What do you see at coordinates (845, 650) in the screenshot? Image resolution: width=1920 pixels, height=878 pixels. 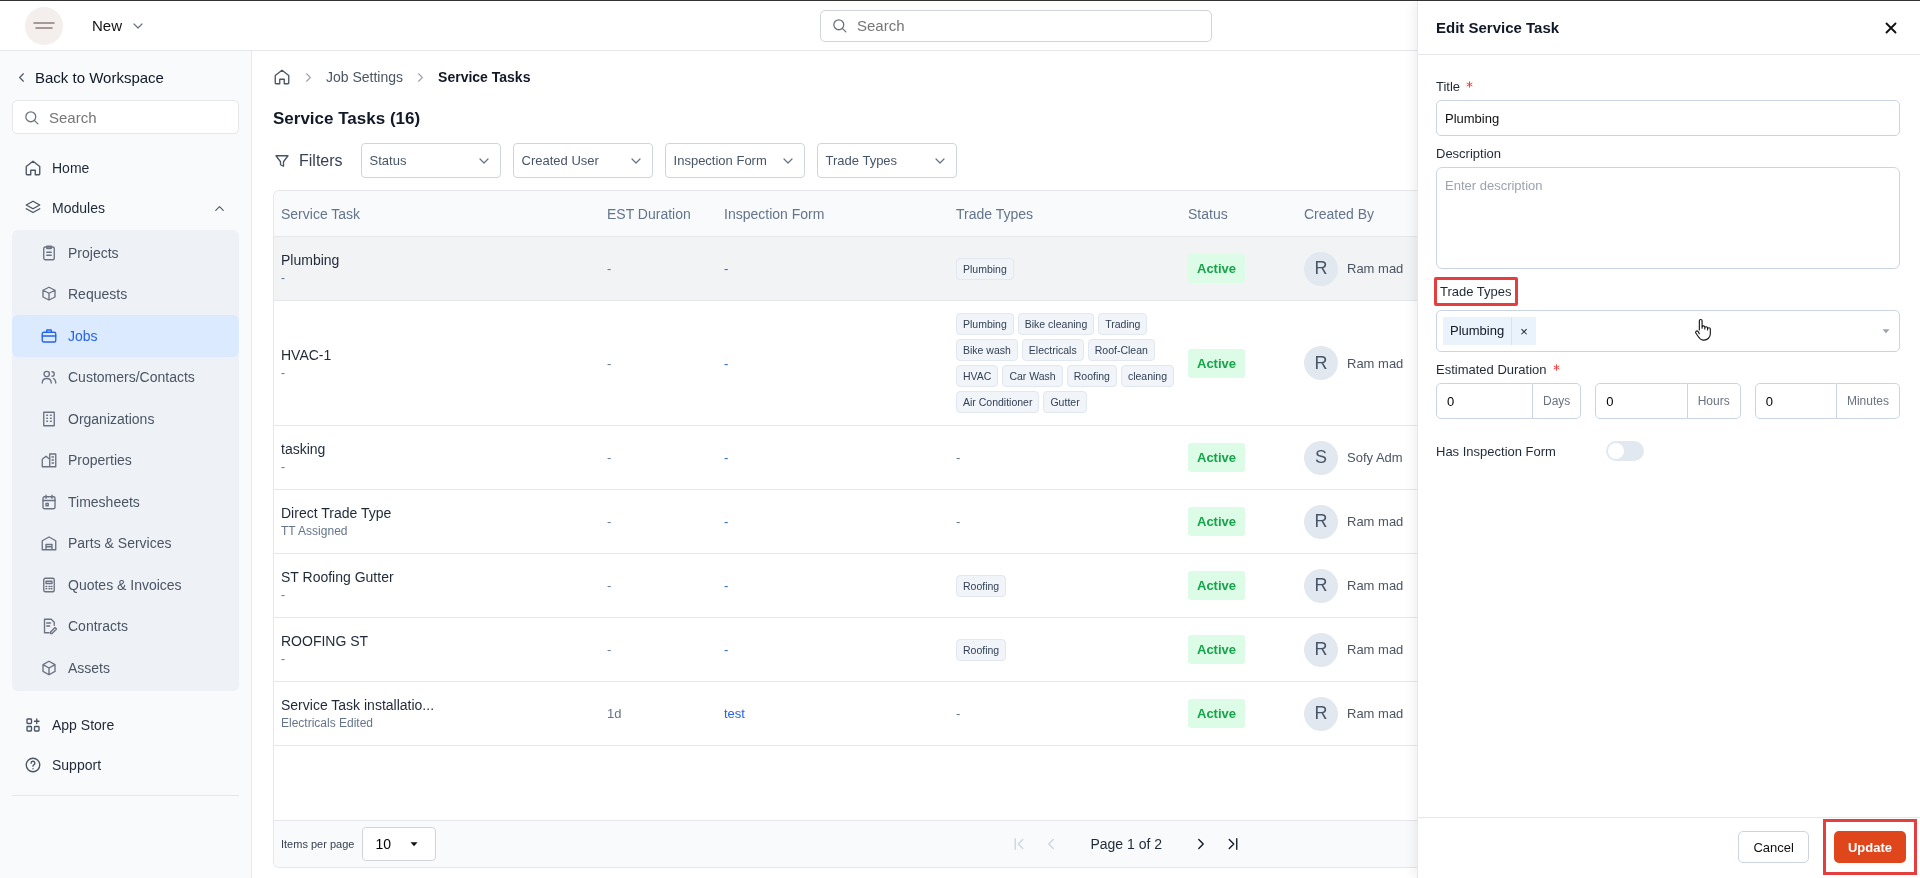 I see `table-row: ROOFING ST - - - Roofing Active R Ram mad` at bounding box center [845, 650].